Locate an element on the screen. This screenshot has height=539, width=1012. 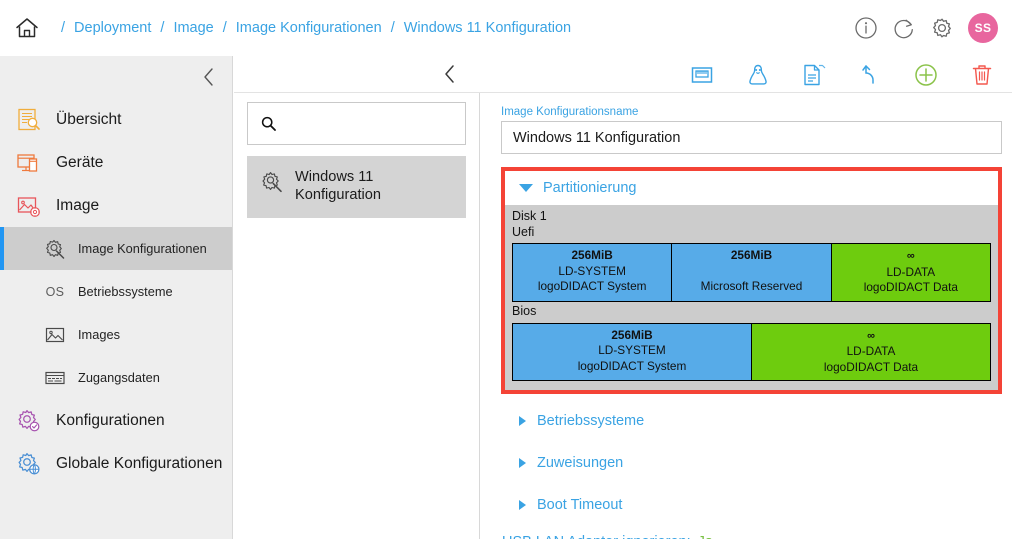
section-betriebssysteme: Betriebssysteme is located at coordinates (751, 421).